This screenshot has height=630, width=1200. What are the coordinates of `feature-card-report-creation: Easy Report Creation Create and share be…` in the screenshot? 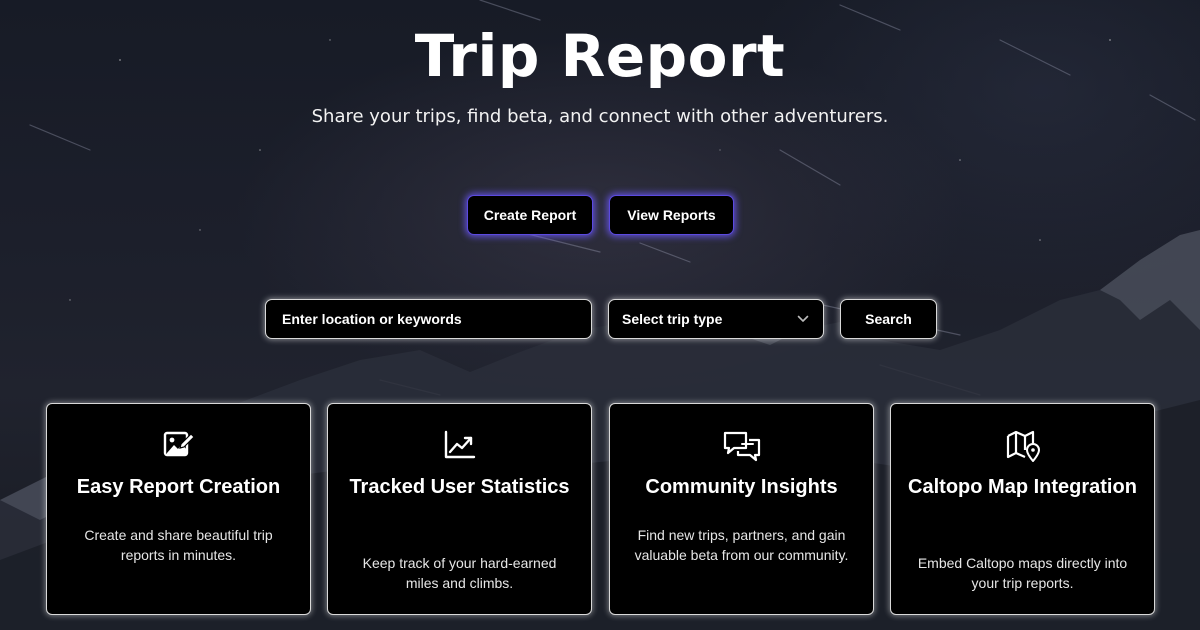 It's located at (178, 509).